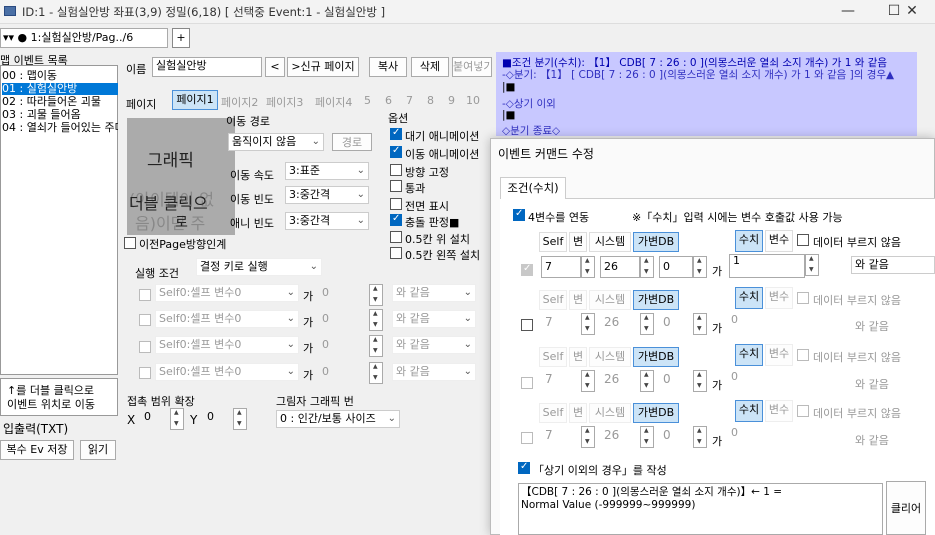 The width and height of the screenshot is (935, 535). Describe the element at coordinates (472, 67) in the screenshot. I see `paste-page-button: 붙여넣기` at that location.